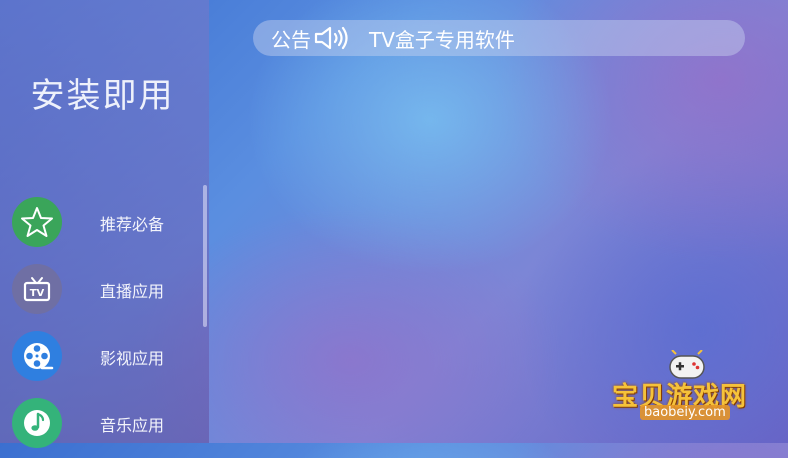 The image size is (788, 458). I want to click on sidebar-item-label: 影视应用, so click(132, 358).